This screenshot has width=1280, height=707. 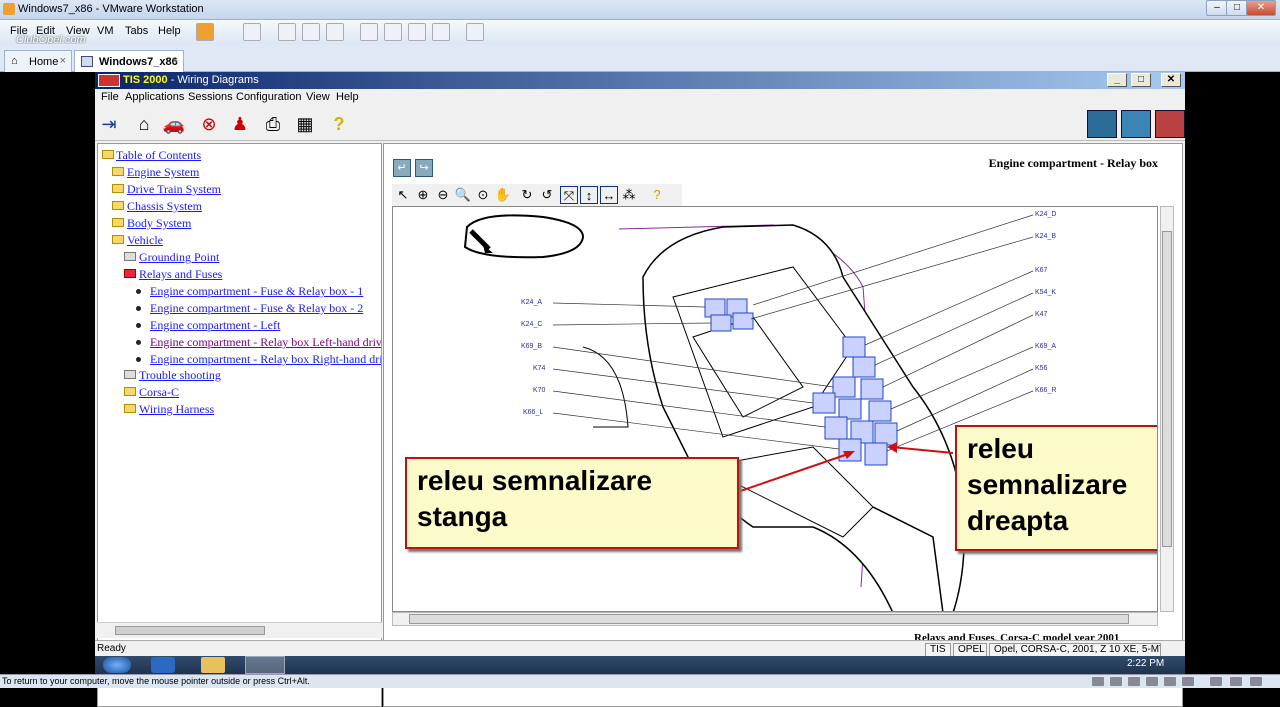 What do you see at coordinates (423, 195) in the screenshot?
I see `zoom-in-icon: ⊕` at bounding box center [423, 195].